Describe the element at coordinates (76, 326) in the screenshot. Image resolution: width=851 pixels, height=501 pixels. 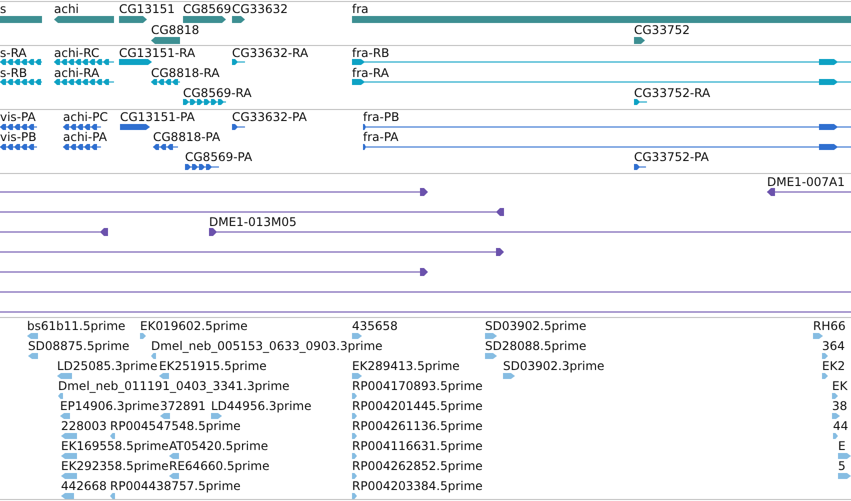
I see `feature-label: bs61b11.5prime` at that location.